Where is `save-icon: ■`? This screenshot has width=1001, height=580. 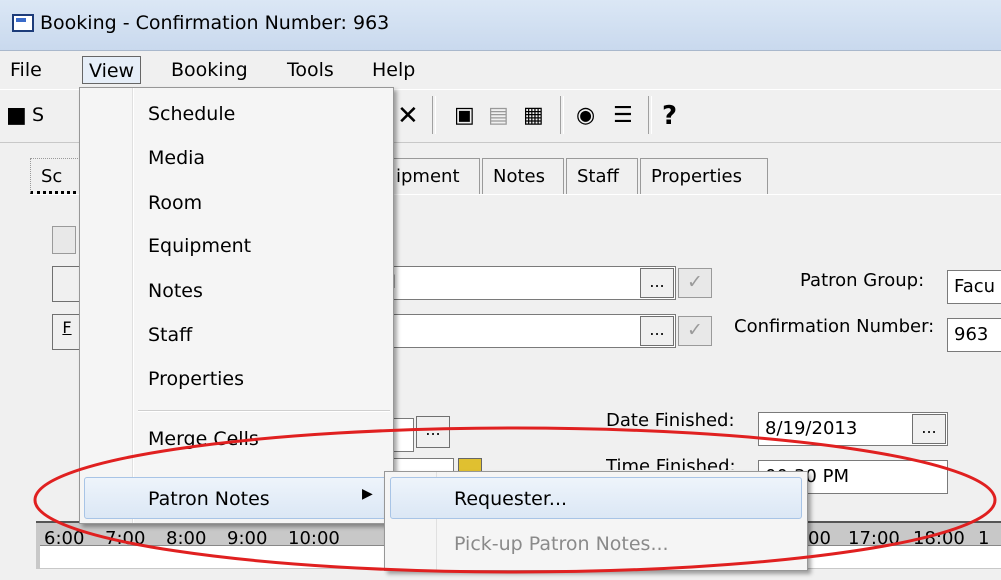
save-icon: ■ is located at coordinates (16, 116).